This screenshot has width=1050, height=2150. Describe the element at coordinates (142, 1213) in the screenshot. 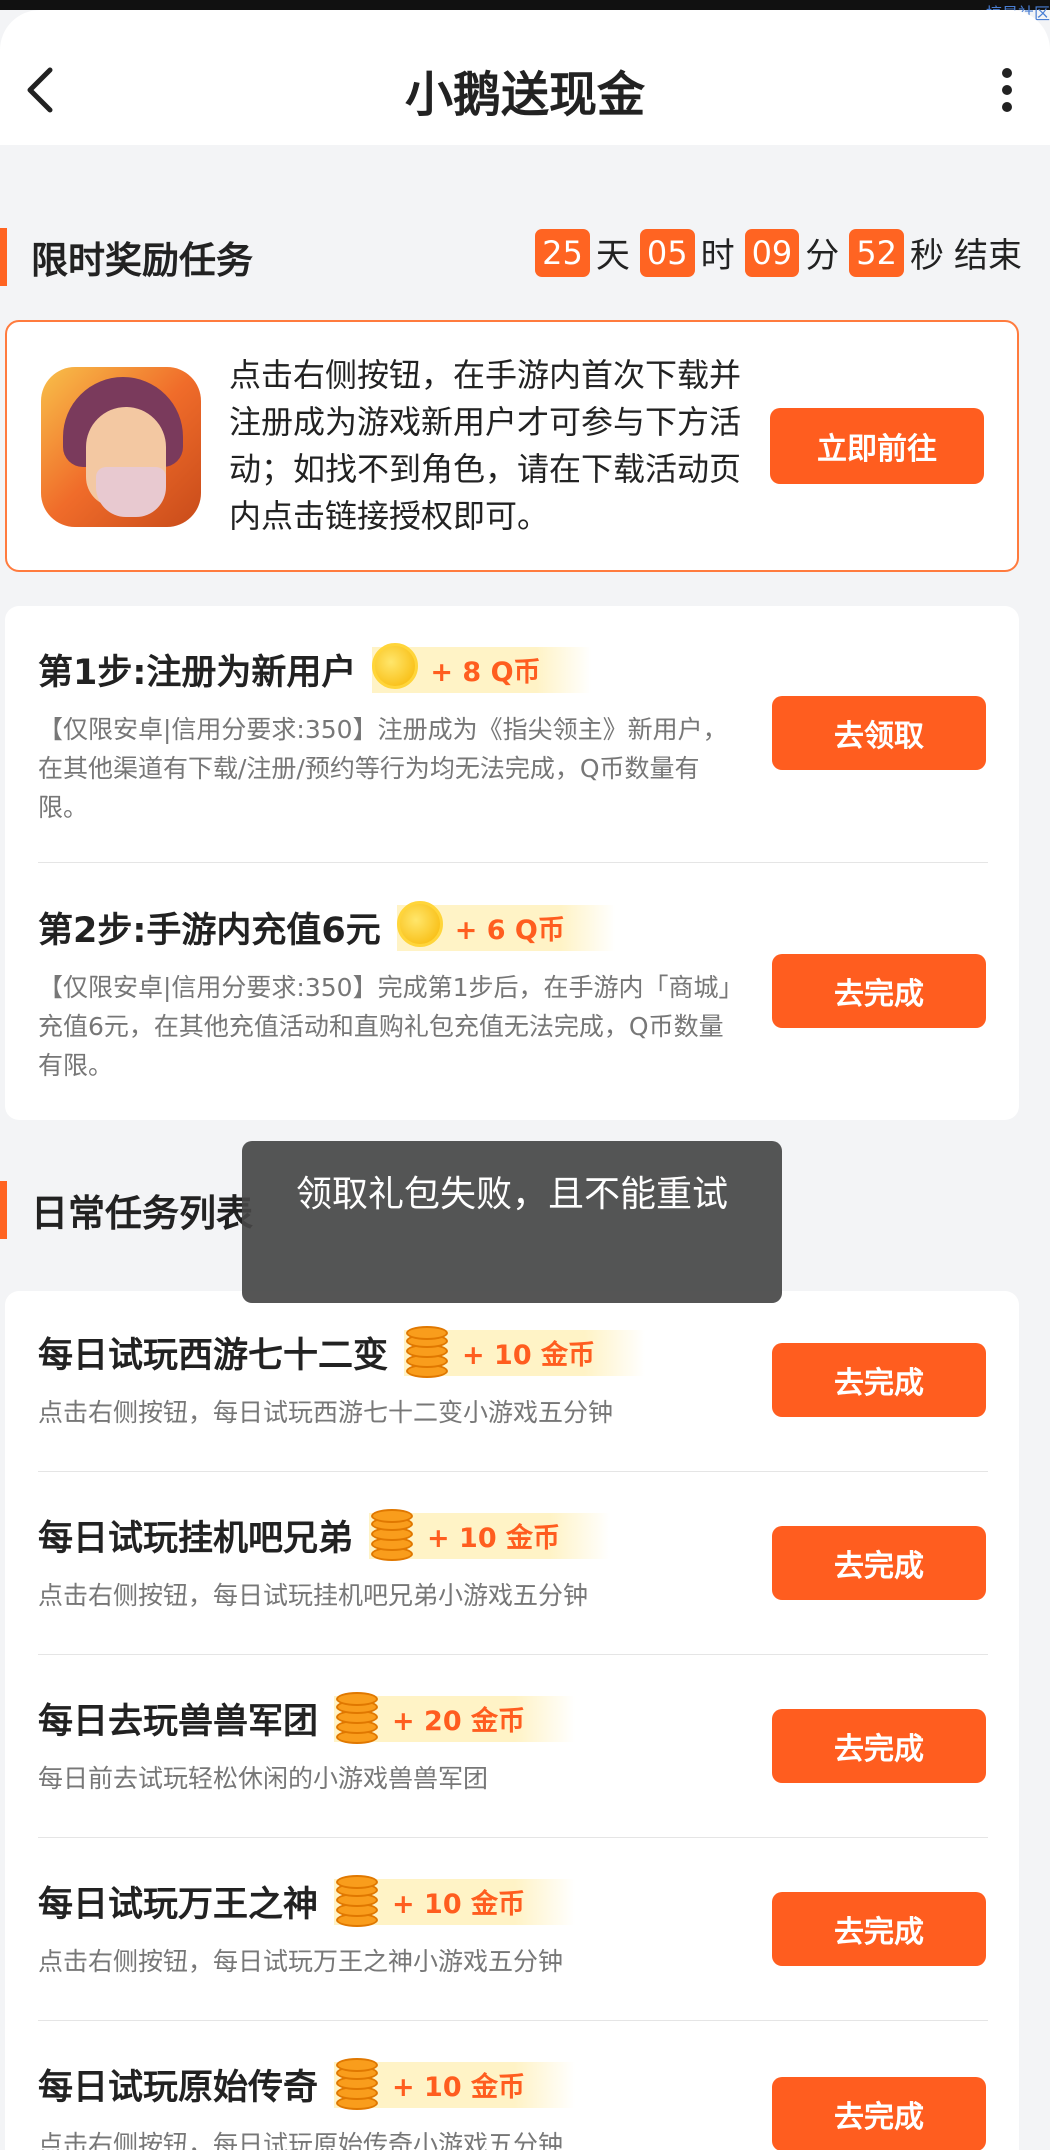

I see `section-title: 日常任务列表` at that location.